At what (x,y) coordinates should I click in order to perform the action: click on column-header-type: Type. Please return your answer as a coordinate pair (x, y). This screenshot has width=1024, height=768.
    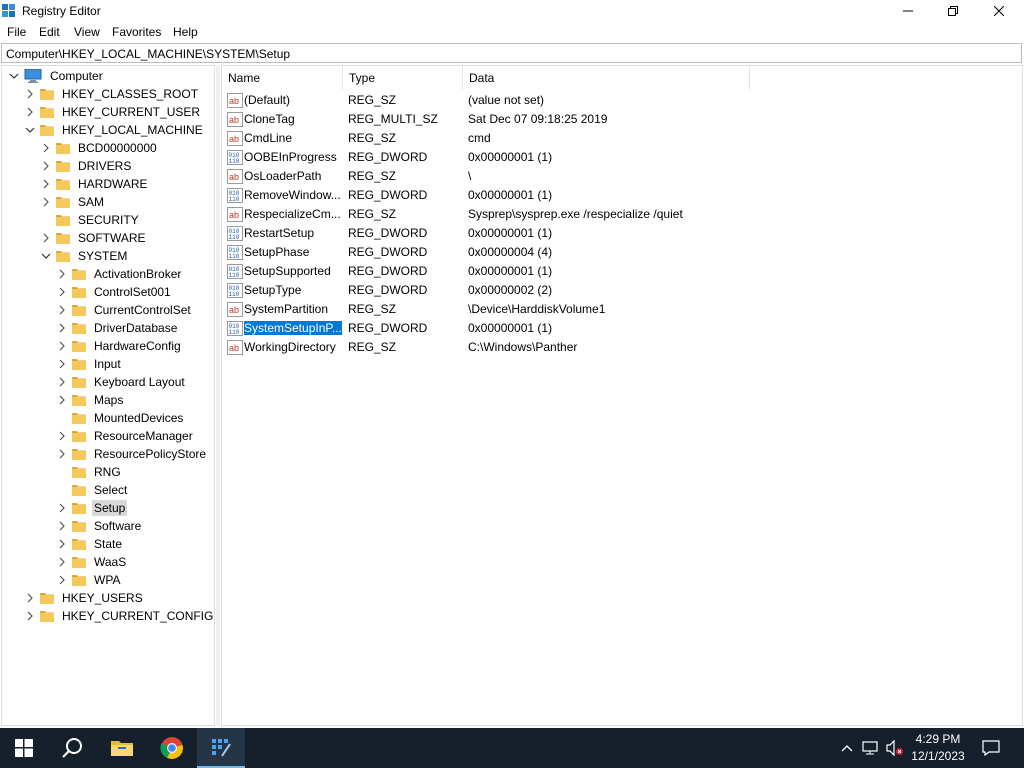
    Looking at the image, I should click on (403, 78).